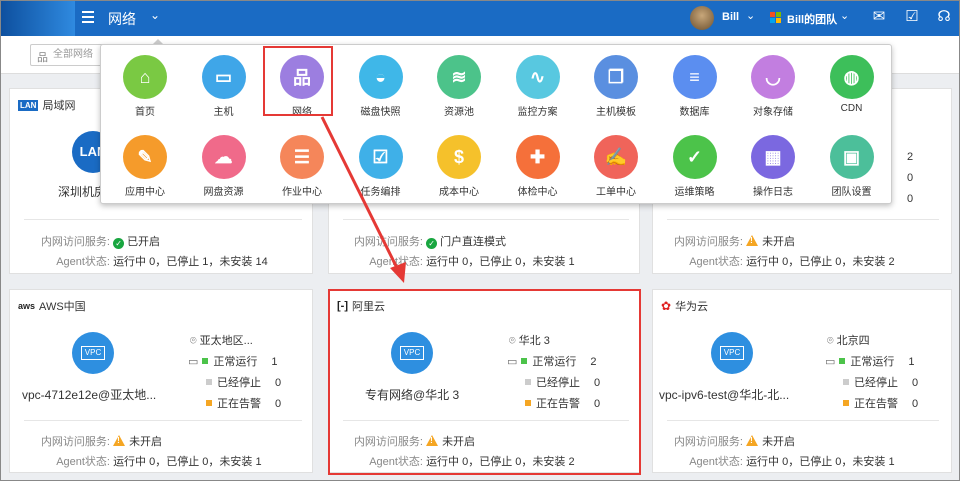  I want to click on annotation-arrow, so click(363, 199).